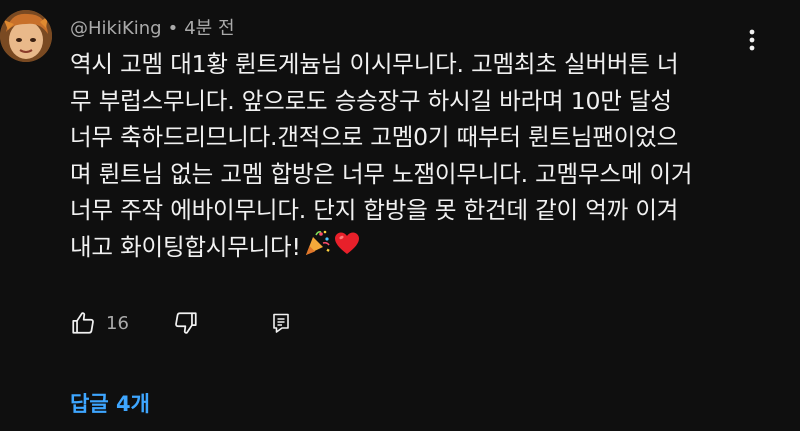 This screenshot has height=431, width=800. I want to click on comment-line-text: 내고 화이팅합시무니다!, so click(185, 246).